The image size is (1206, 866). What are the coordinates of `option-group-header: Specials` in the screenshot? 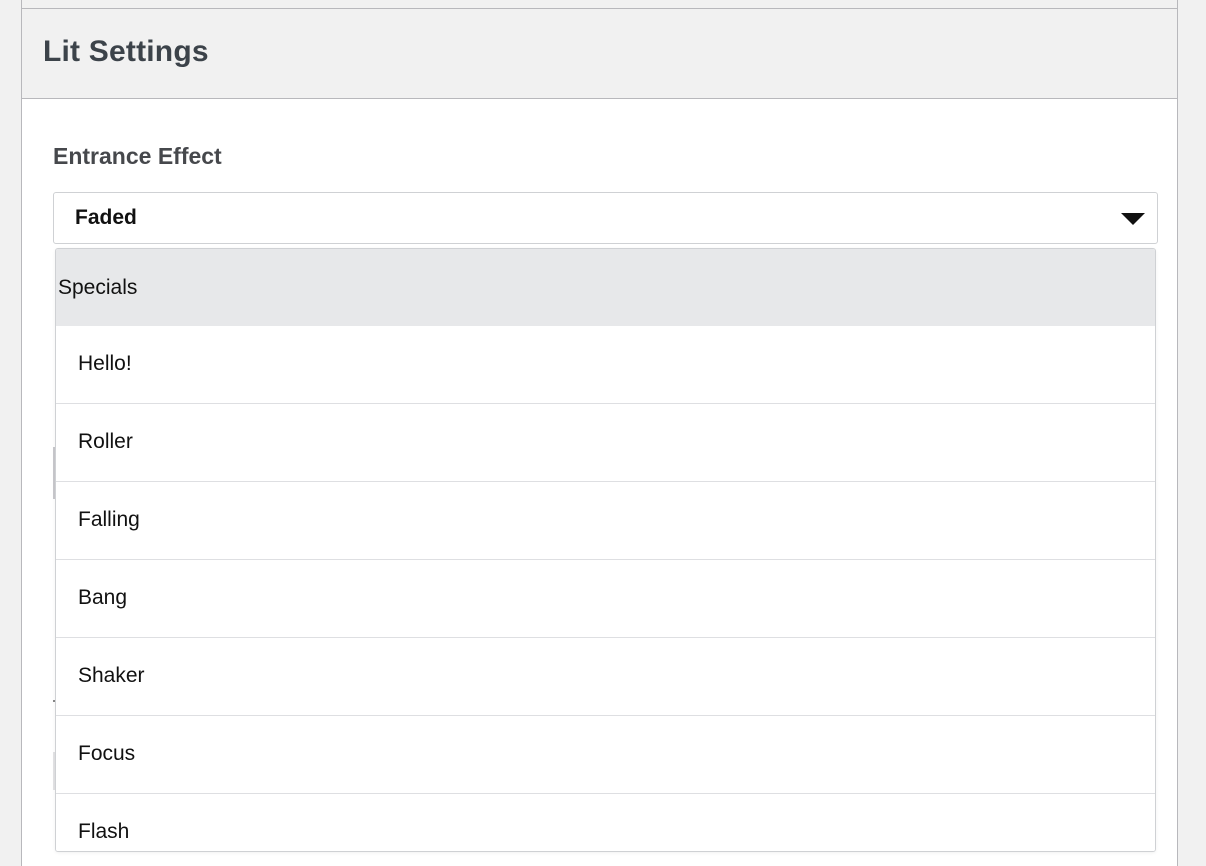 It's located at (605, 287).